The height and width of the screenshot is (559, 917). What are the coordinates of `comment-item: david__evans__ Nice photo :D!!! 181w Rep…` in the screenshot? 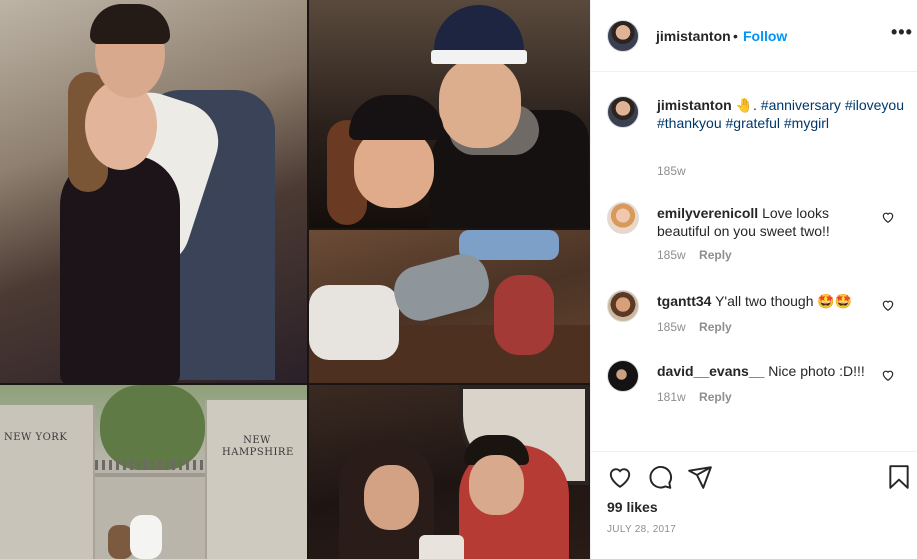 It's located at (757, 390).